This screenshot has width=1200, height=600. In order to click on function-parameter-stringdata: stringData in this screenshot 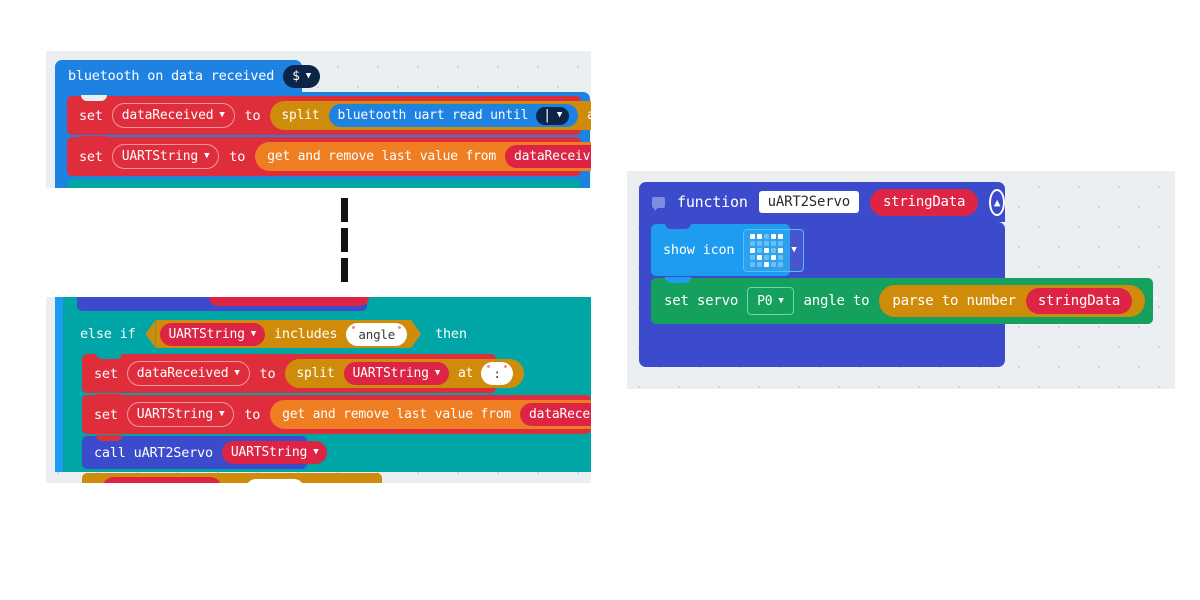, I will do `click(924, 202)`.